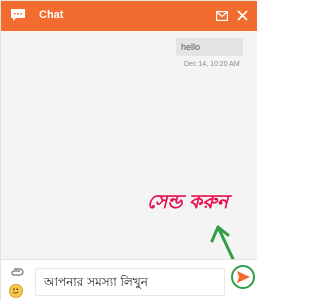  I want to click on emoji-icon, so click(16, 291).